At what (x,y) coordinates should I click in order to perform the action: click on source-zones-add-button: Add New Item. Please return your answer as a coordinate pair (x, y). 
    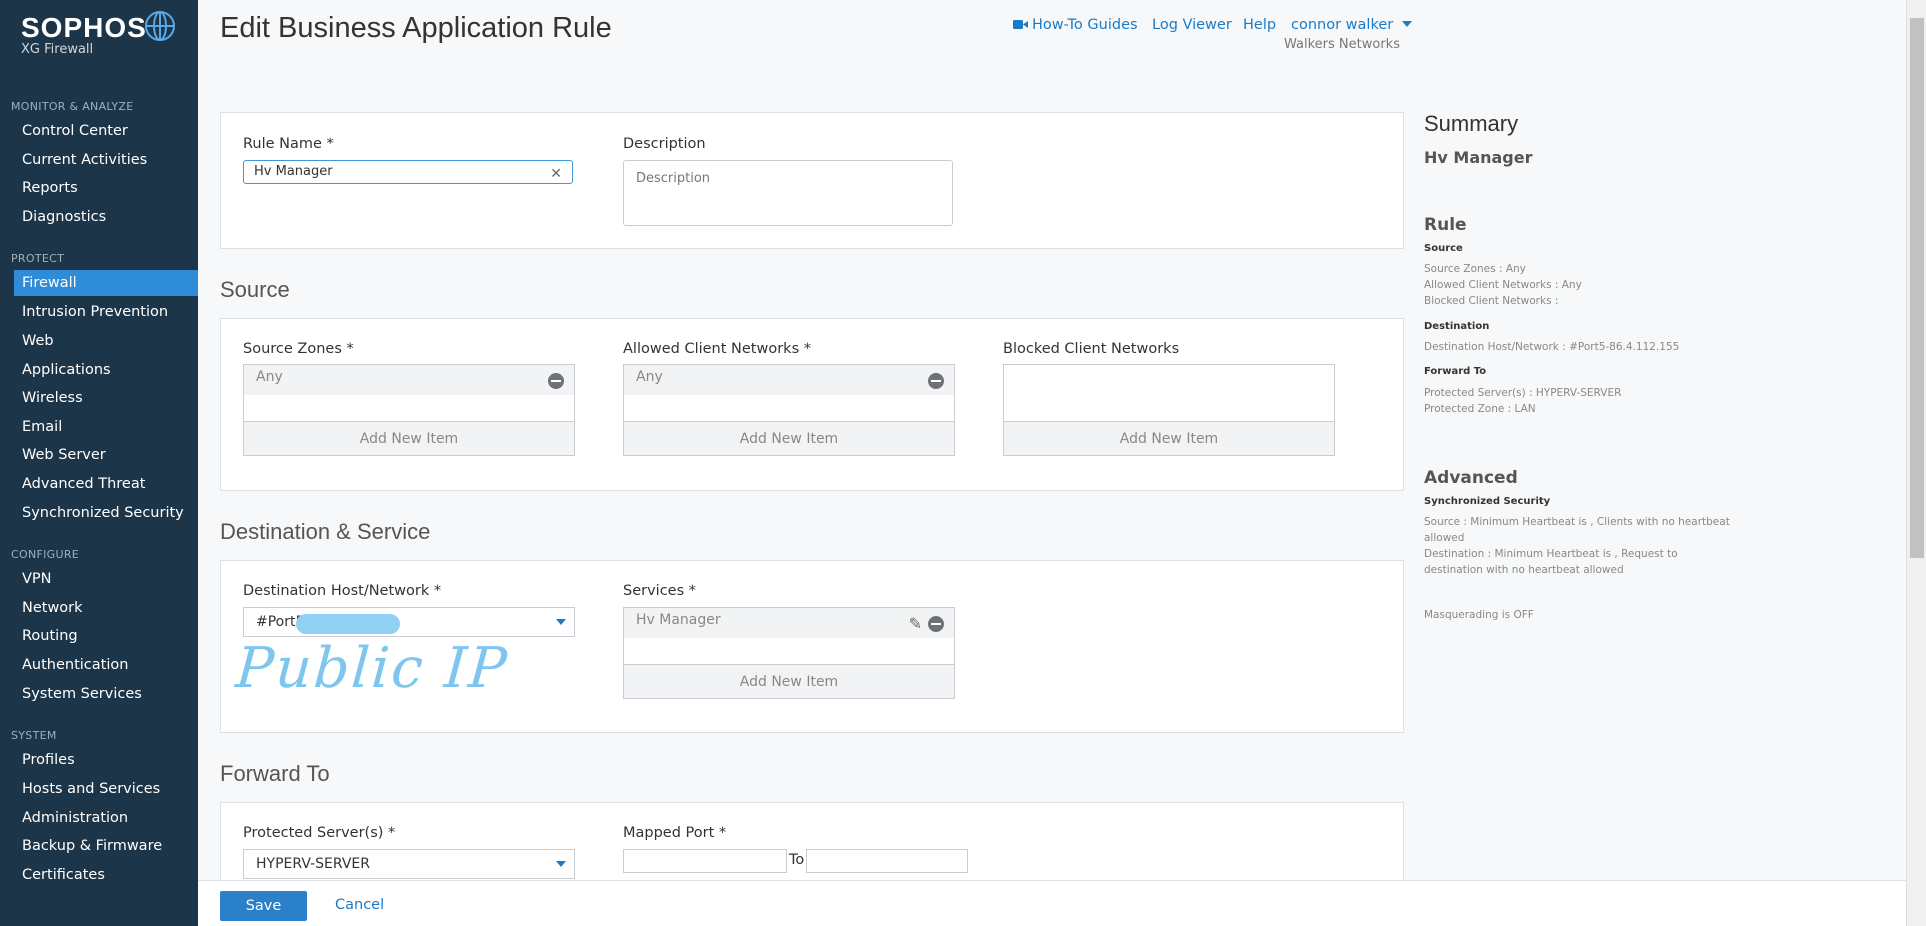
    Looking at the image, I should click on (409, 438).